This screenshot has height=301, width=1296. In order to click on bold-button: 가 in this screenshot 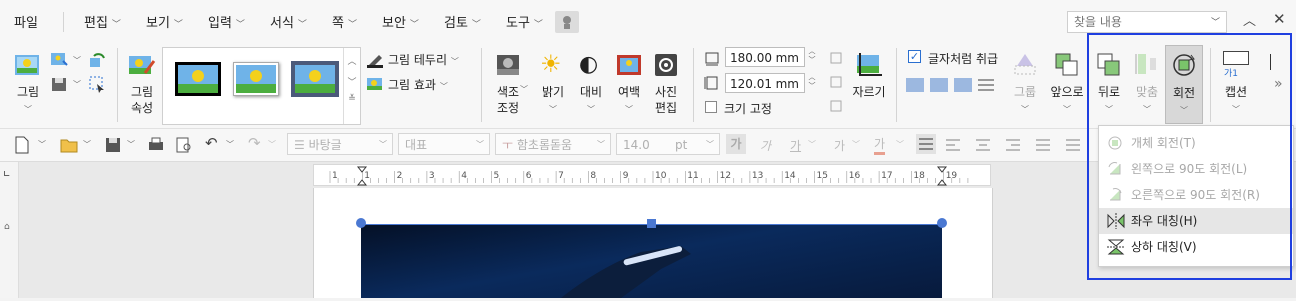, I will do `click(736, 144)`.